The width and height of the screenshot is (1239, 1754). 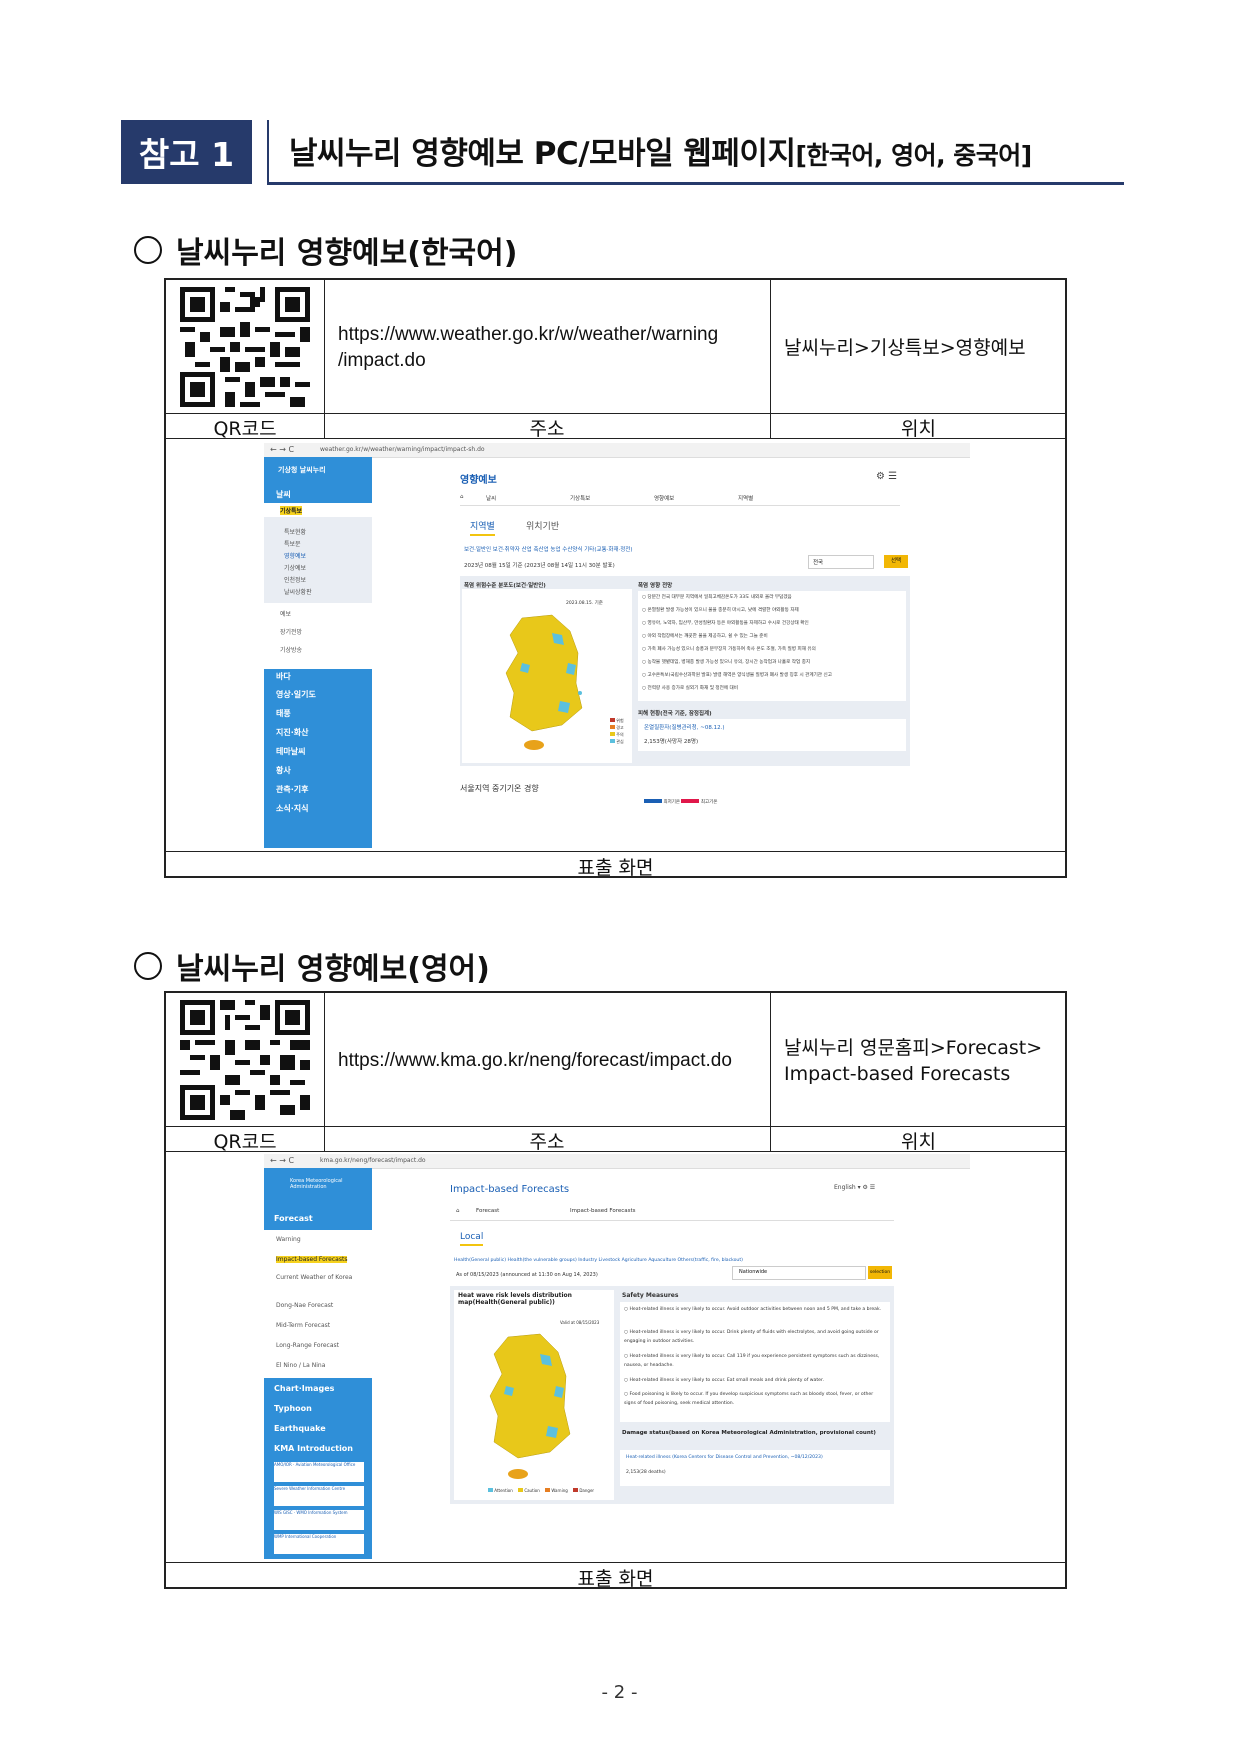 I want to click on map-title: 폭염 위험수준 분포도(보건·일반인), so click(x=505, y=586).